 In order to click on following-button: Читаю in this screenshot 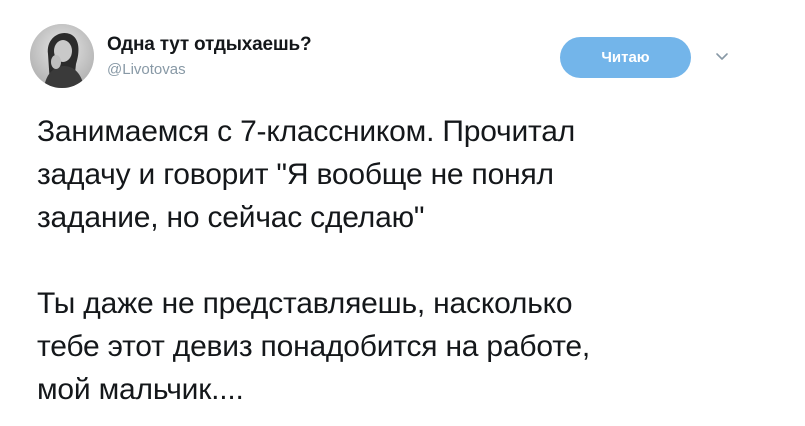, I will do `click(625, 57)`.